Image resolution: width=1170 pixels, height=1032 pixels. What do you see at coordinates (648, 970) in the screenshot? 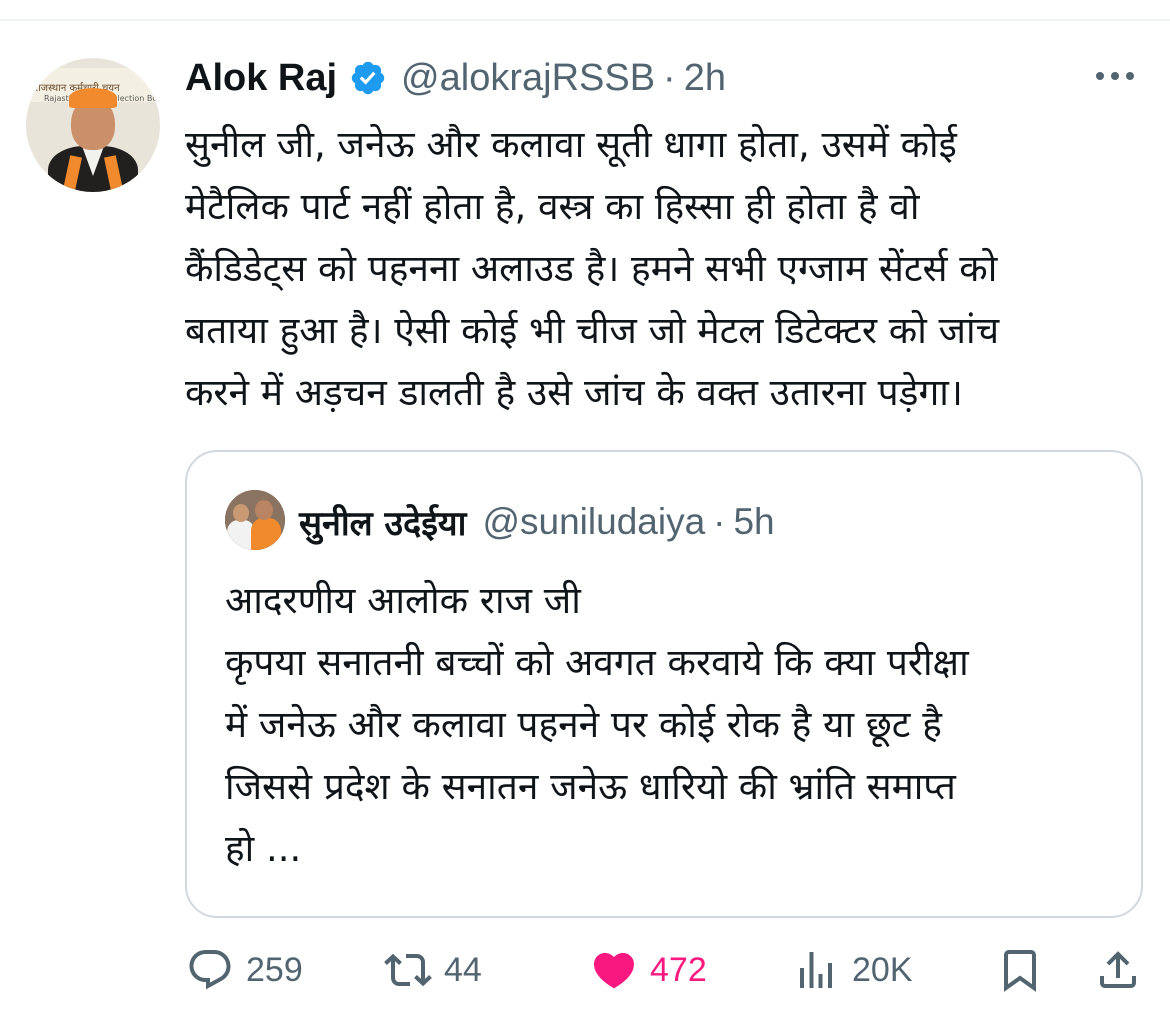
I see `like-button: 472` at bounding box center [648, 970].